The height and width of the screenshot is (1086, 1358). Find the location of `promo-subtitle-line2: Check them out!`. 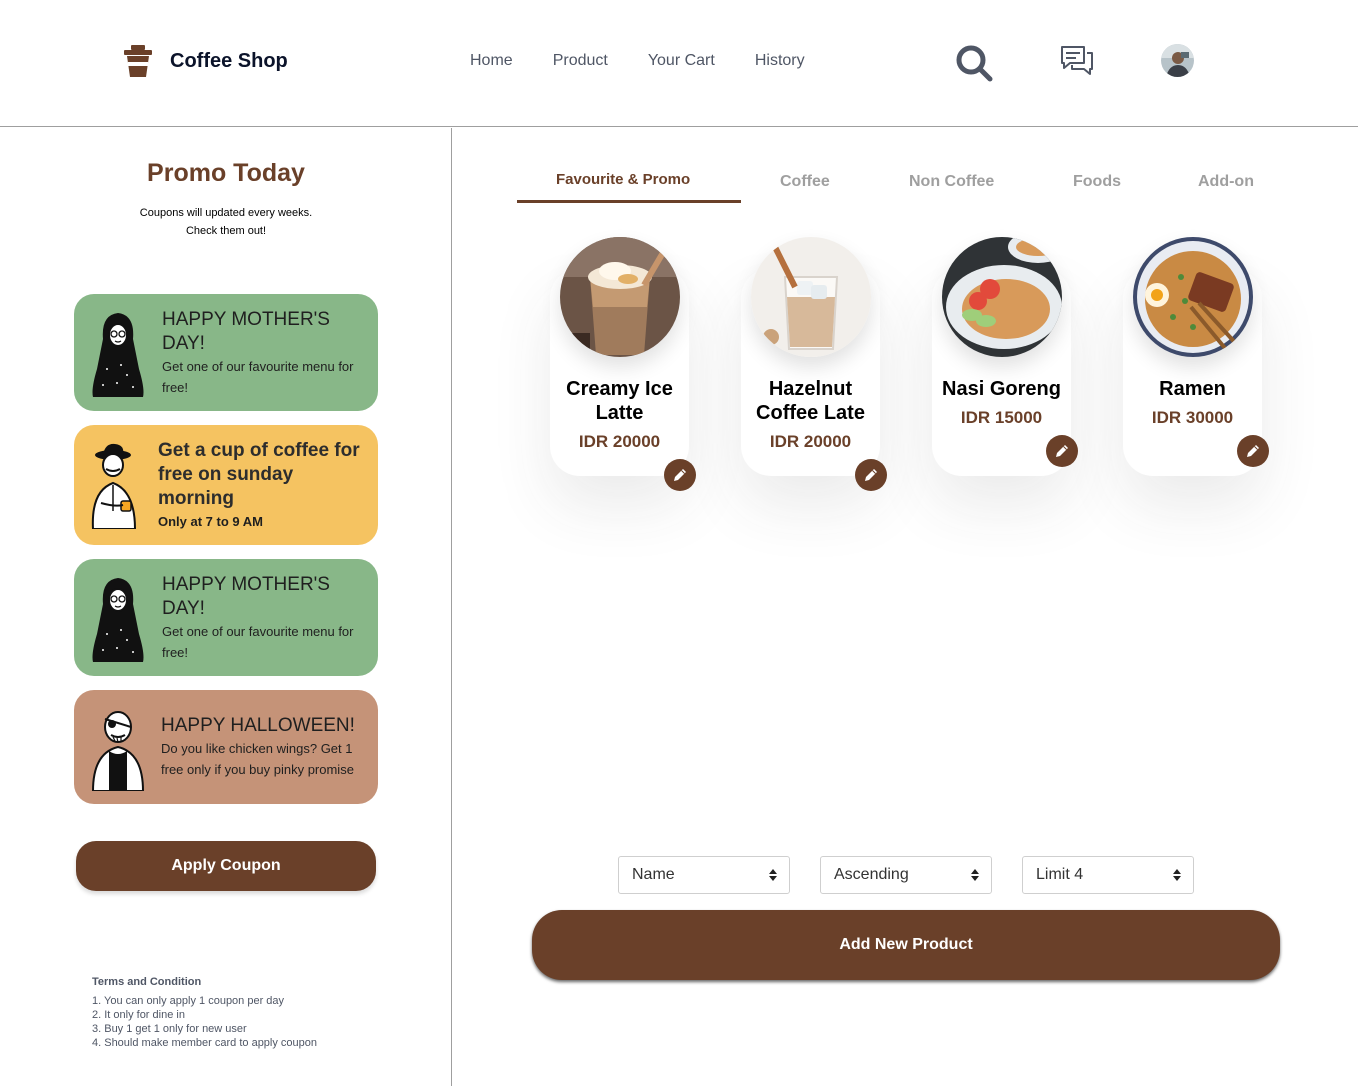

promo-subtitle-line2: Check them out! is located at coordinates (226, 231).